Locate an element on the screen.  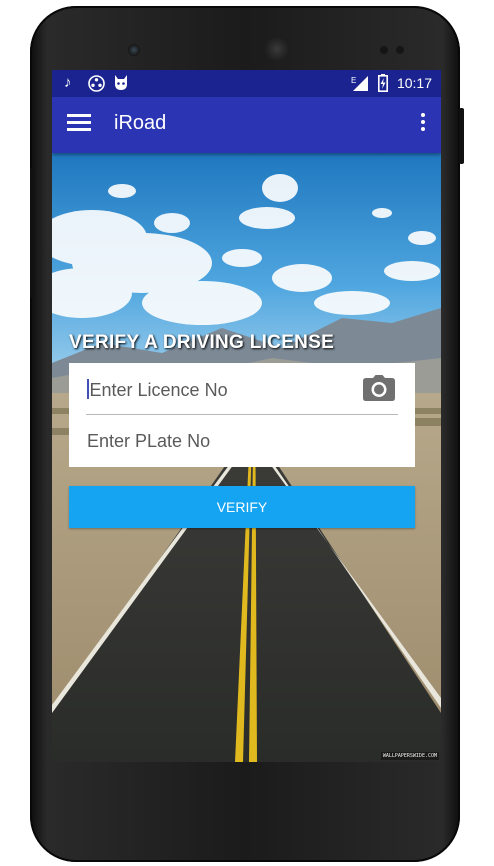
plate-number-input: Enter PLate No is located at coordinates (222, 441).